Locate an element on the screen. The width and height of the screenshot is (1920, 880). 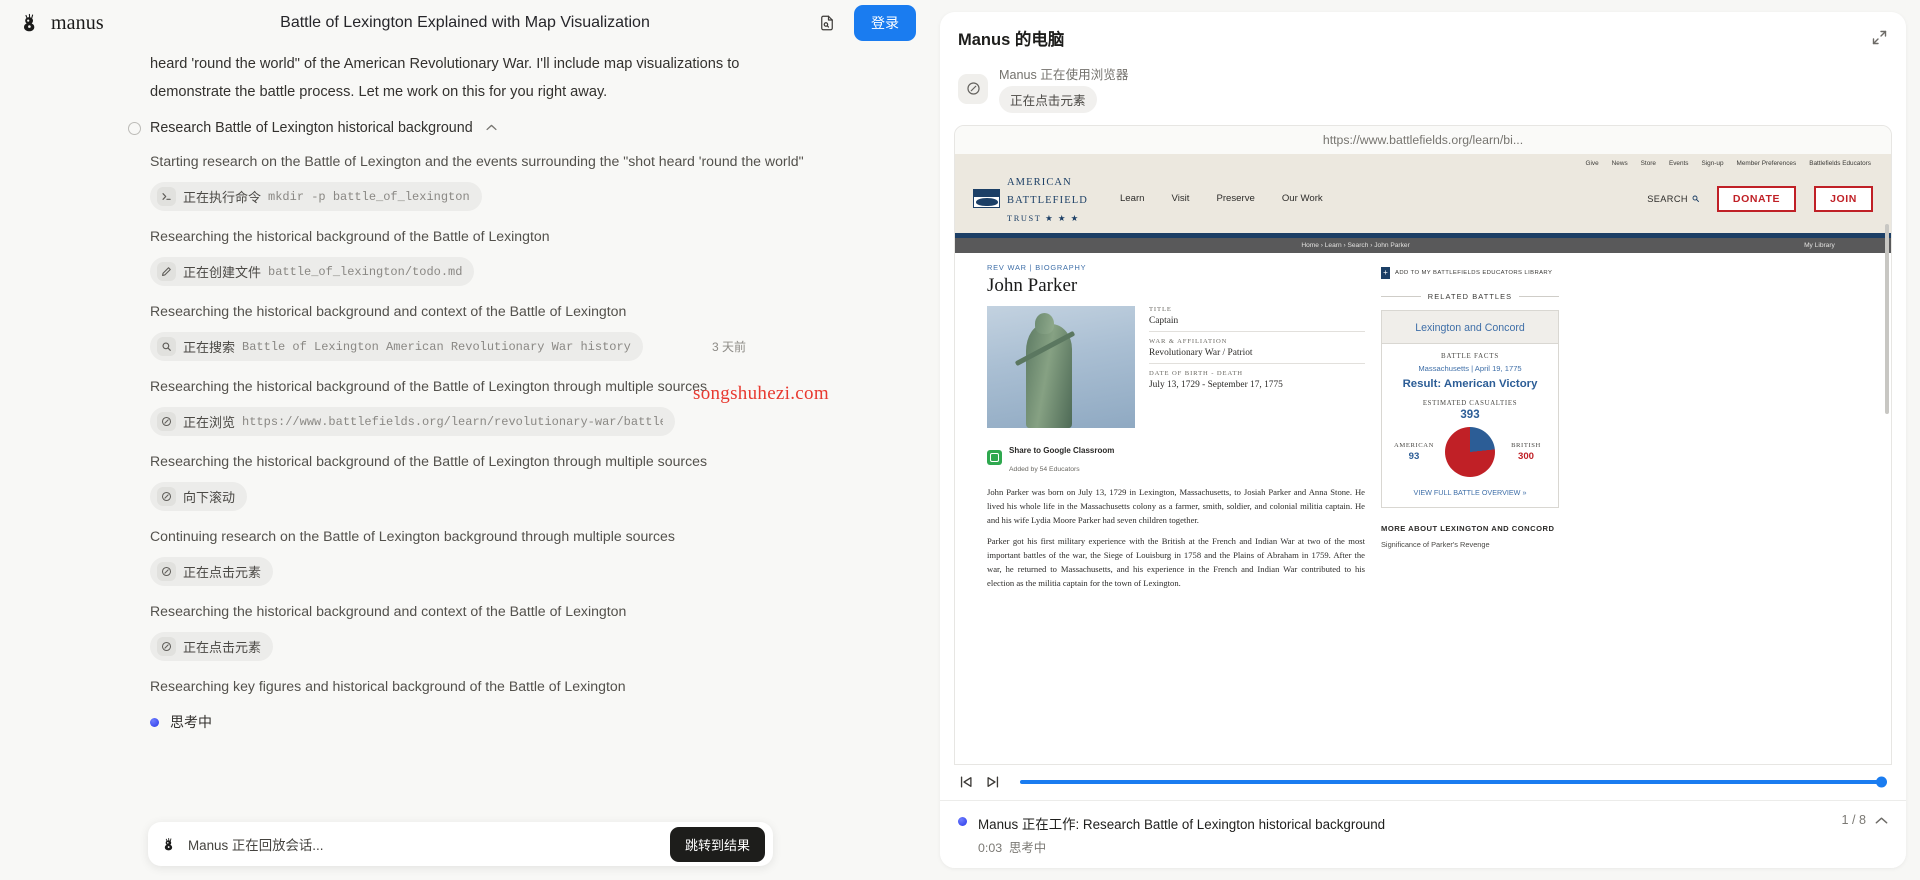
replay-progress-slider is located at coordinates (1453, 782).